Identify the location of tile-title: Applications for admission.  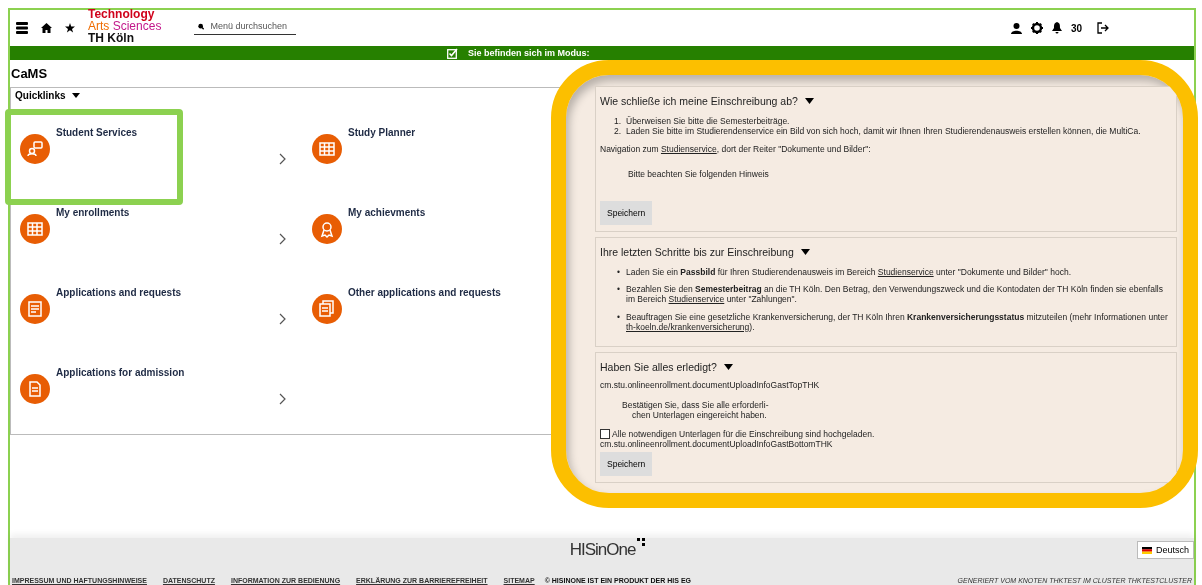
(151, 372).